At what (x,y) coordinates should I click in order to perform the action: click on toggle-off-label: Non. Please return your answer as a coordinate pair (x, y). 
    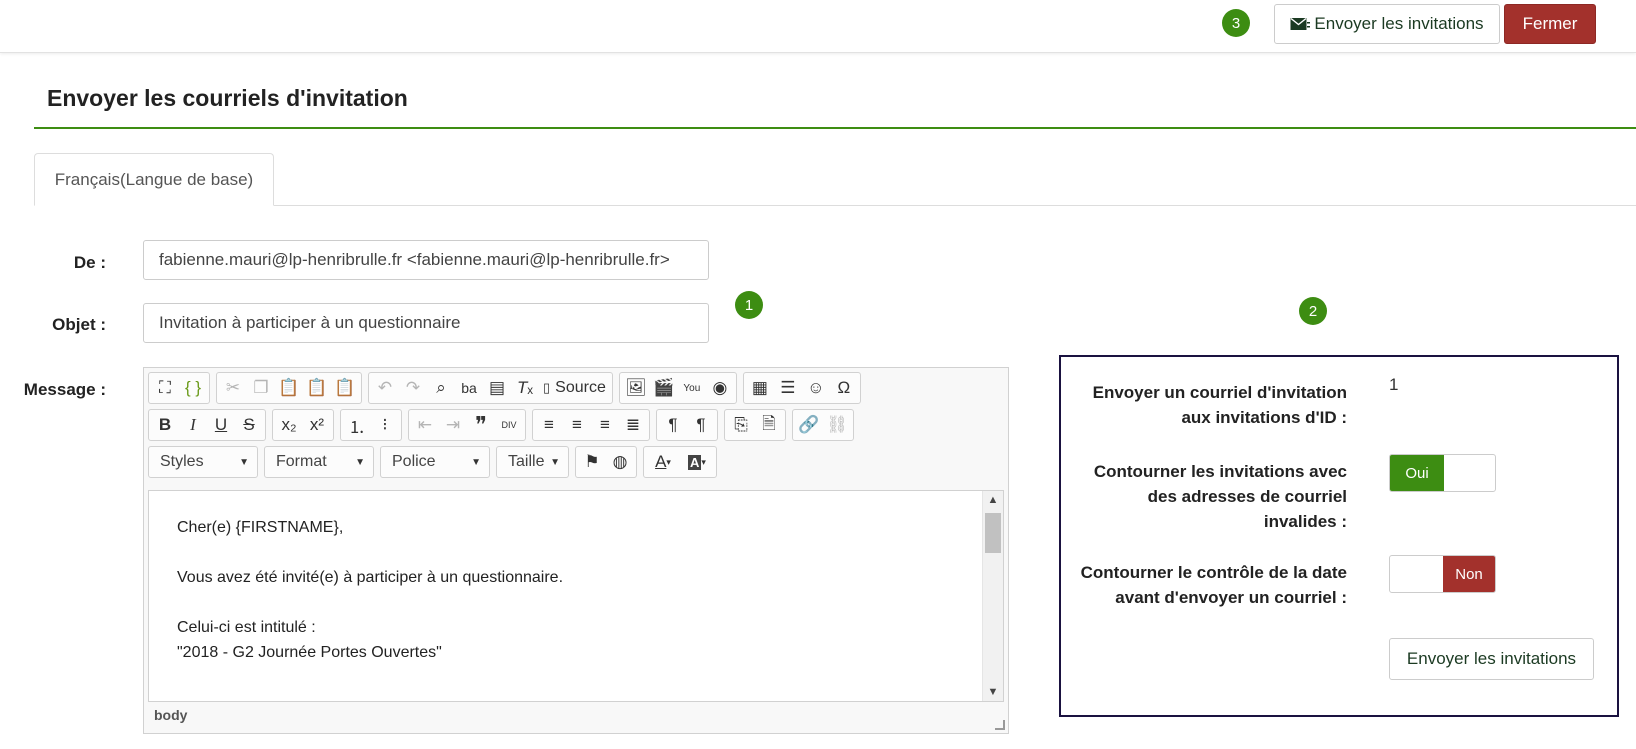
    Looking at the image, I should click on (1469, 574).